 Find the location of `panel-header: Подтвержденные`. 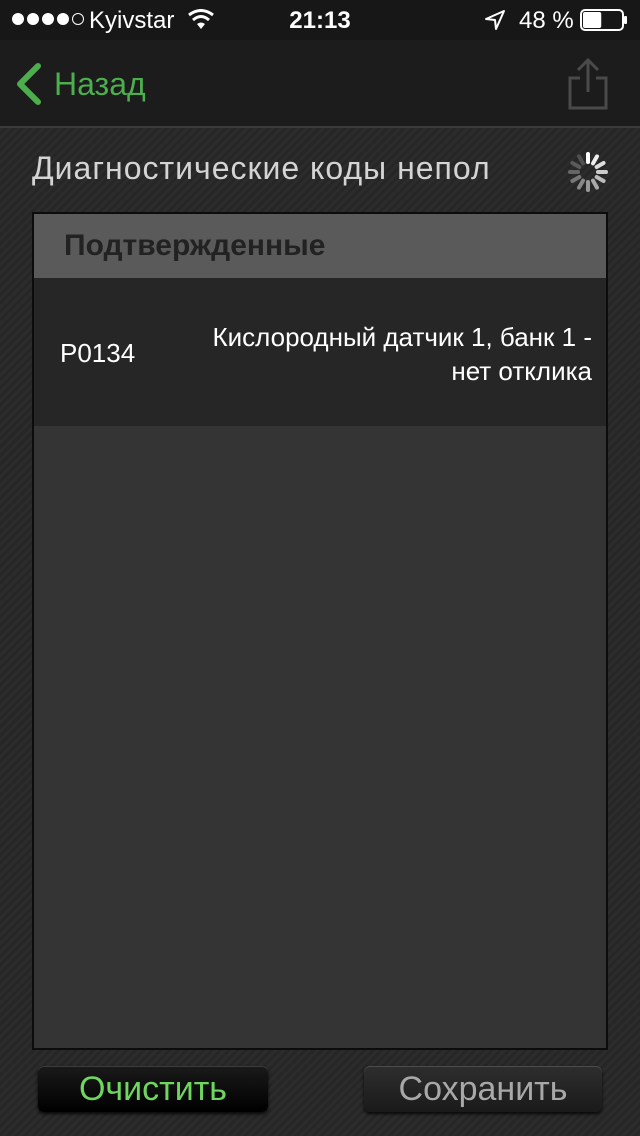

panel-header: Подтвержденные is located at coordinates (320, 246).